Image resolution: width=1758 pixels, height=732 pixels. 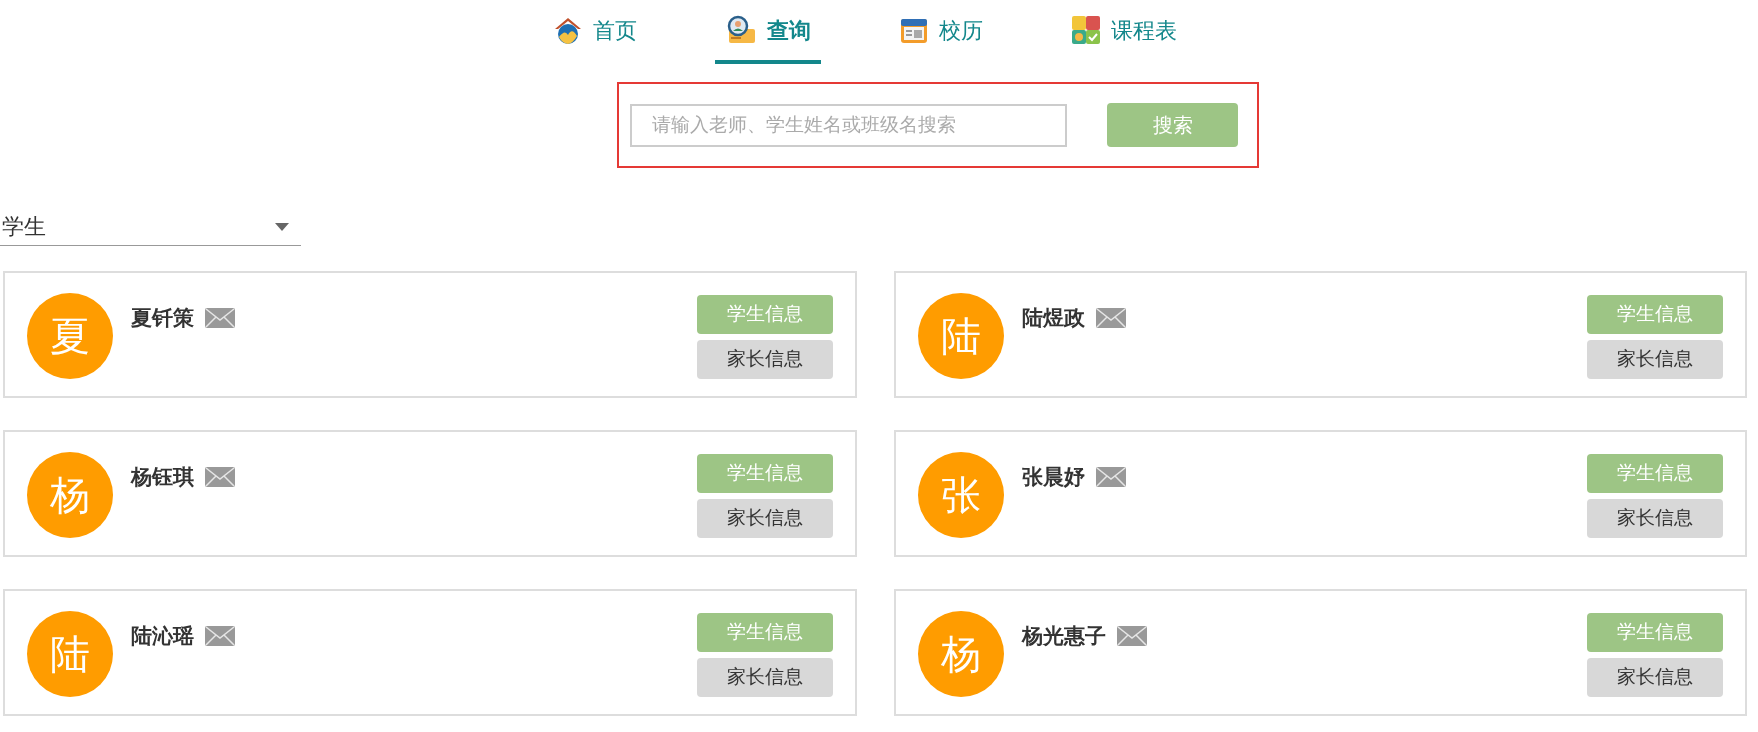 I want to click on student-name: 张晨妤, so click(x=1053, y=477).